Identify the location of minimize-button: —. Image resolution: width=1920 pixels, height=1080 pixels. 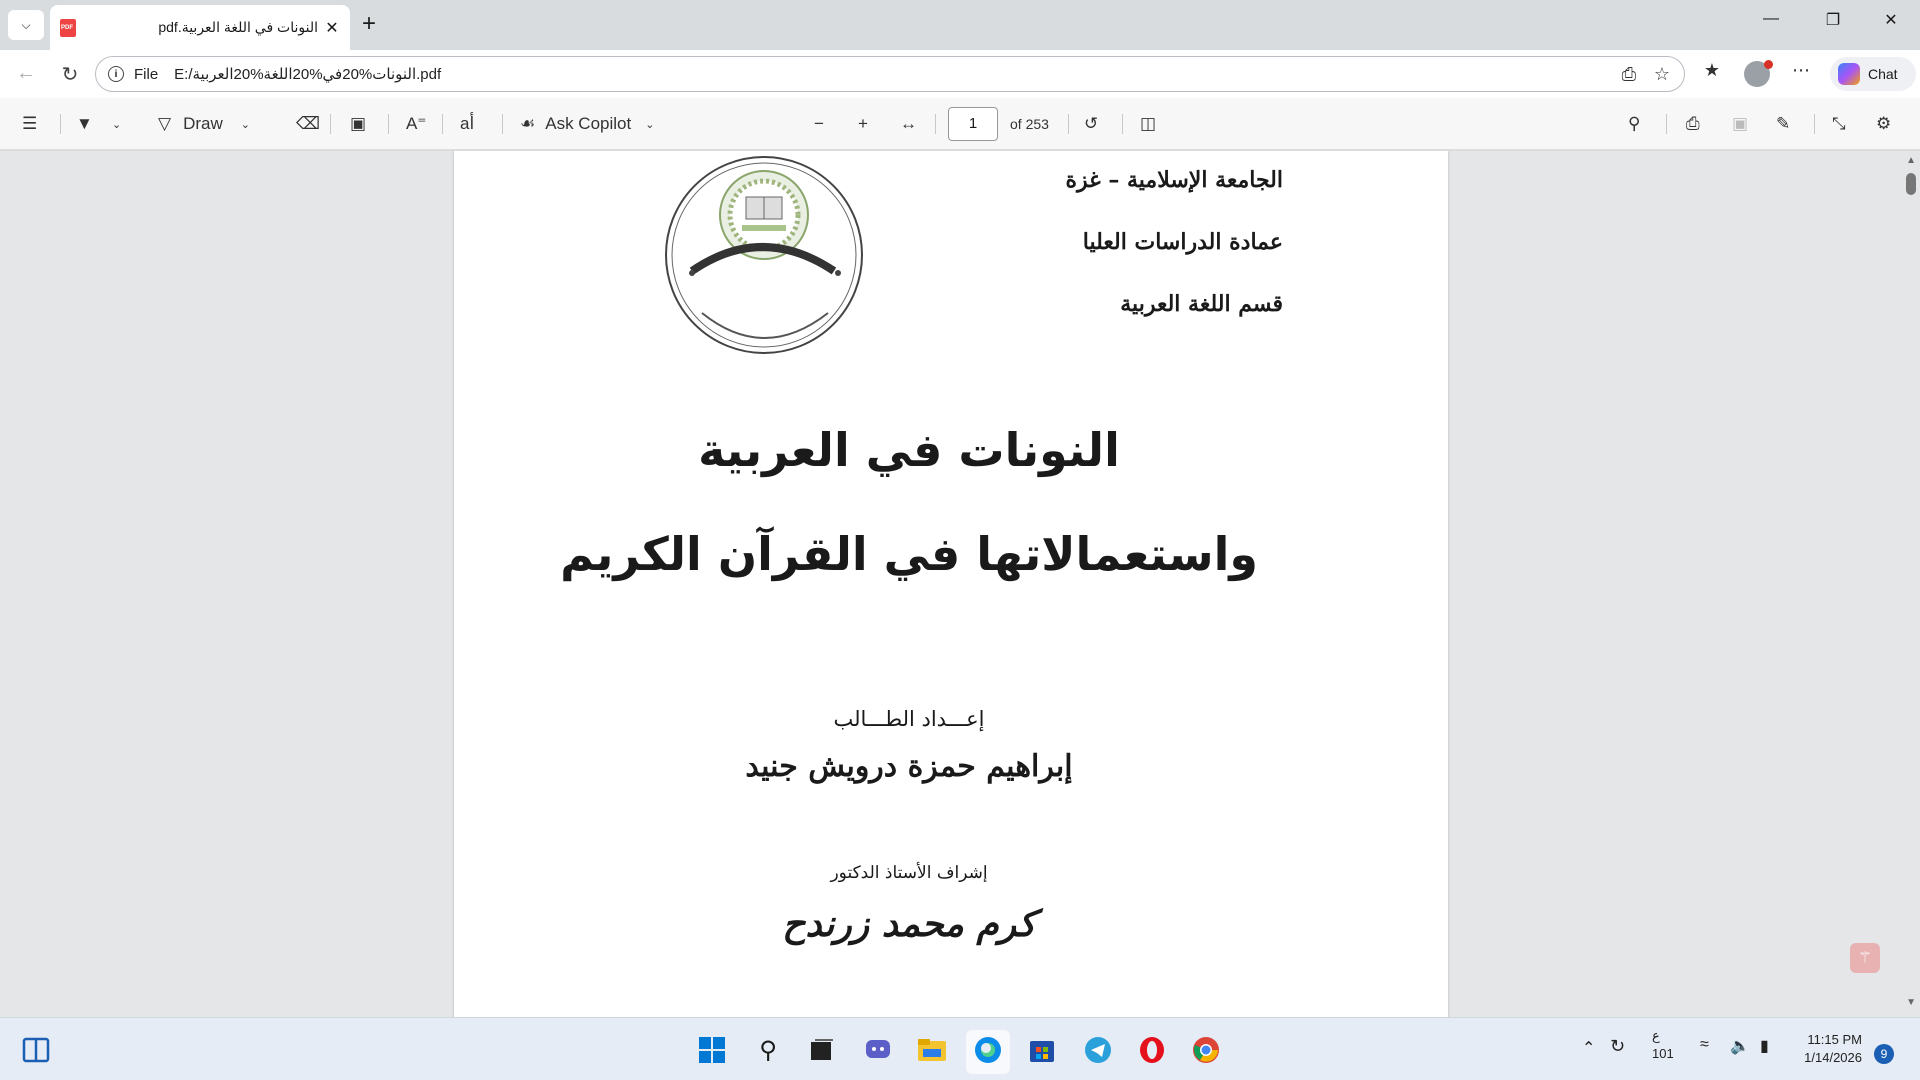
(1771, 19).